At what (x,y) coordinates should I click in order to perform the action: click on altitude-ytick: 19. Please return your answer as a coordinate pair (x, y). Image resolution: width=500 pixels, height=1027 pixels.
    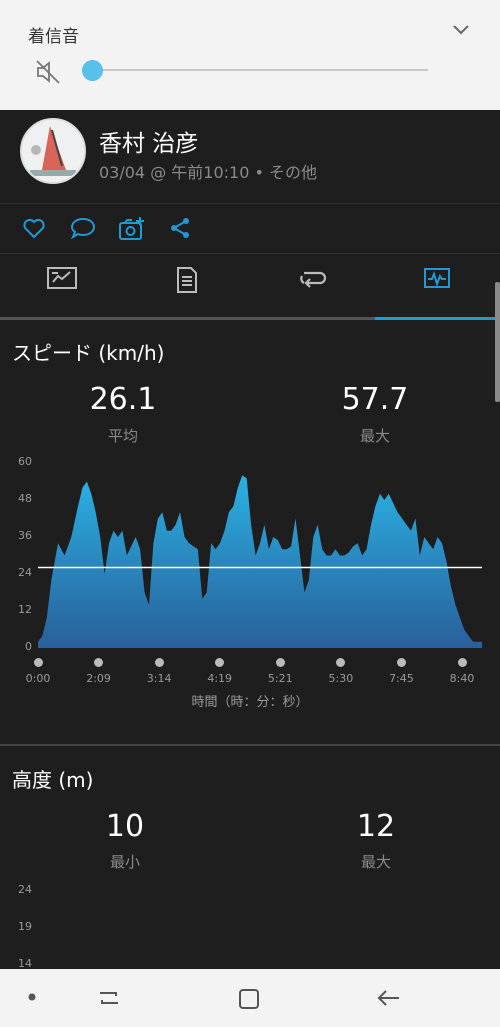
    Looking at the image, I should click on (25, 926).